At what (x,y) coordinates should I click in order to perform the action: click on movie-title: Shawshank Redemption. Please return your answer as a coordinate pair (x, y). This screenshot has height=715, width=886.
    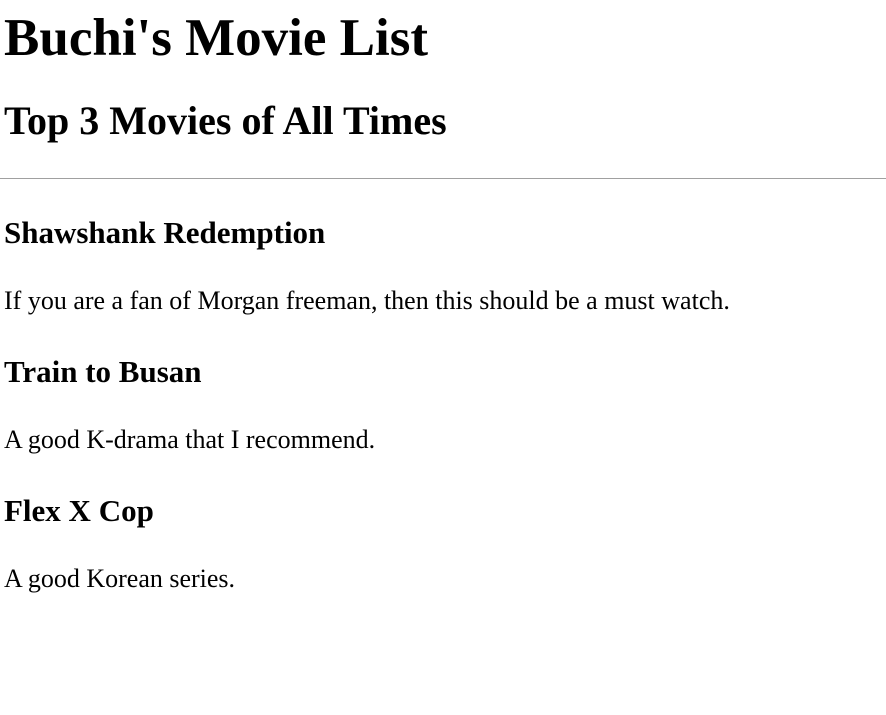
    Looking at the image, I should click on (165, 232).